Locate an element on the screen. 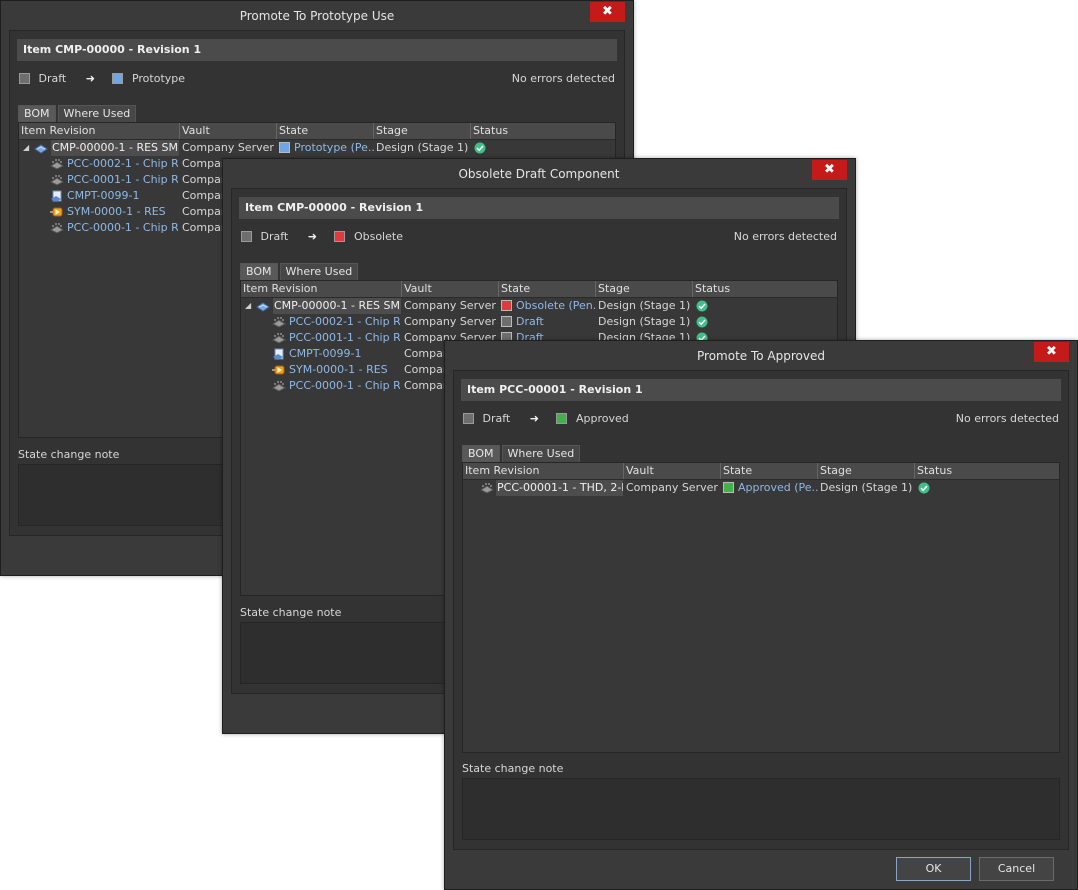 Image resolution: width=1078 pixels, height=890 pixels. ok-button: OK is located at coordinates (933, 869).